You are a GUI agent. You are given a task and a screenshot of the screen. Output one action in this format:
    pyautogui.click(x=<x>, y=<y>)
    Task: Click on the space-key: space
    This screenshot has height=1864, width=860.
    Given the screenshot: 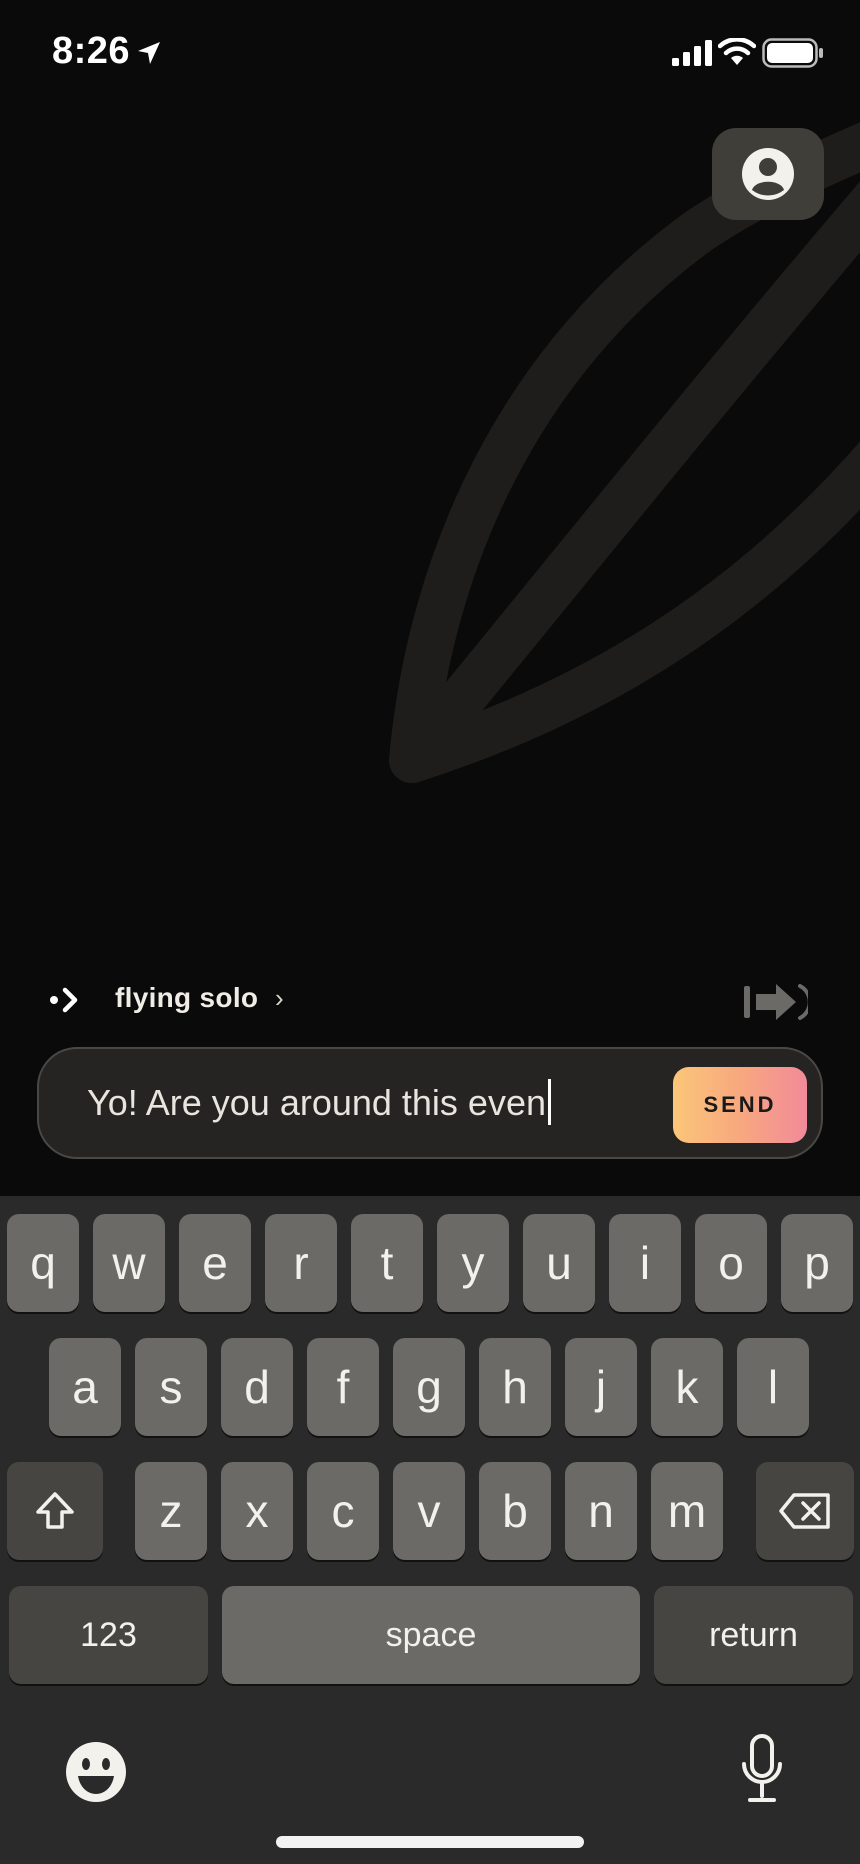 What is the action you would take?
    pyautogui.click(x=431, y=1635)
    